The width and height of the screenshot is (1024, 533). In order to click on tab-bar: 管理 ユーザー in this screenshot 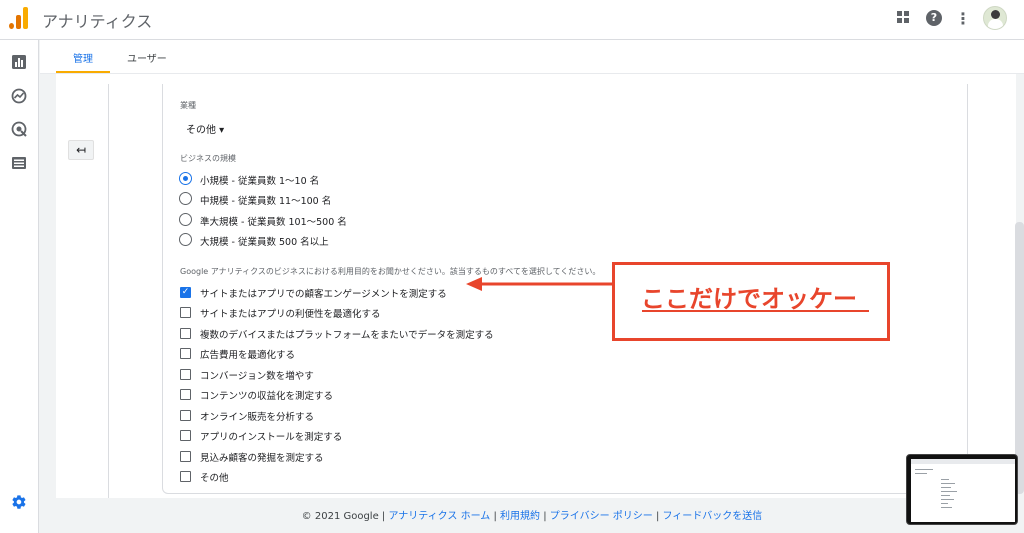, I will do `click(532, 57)`.